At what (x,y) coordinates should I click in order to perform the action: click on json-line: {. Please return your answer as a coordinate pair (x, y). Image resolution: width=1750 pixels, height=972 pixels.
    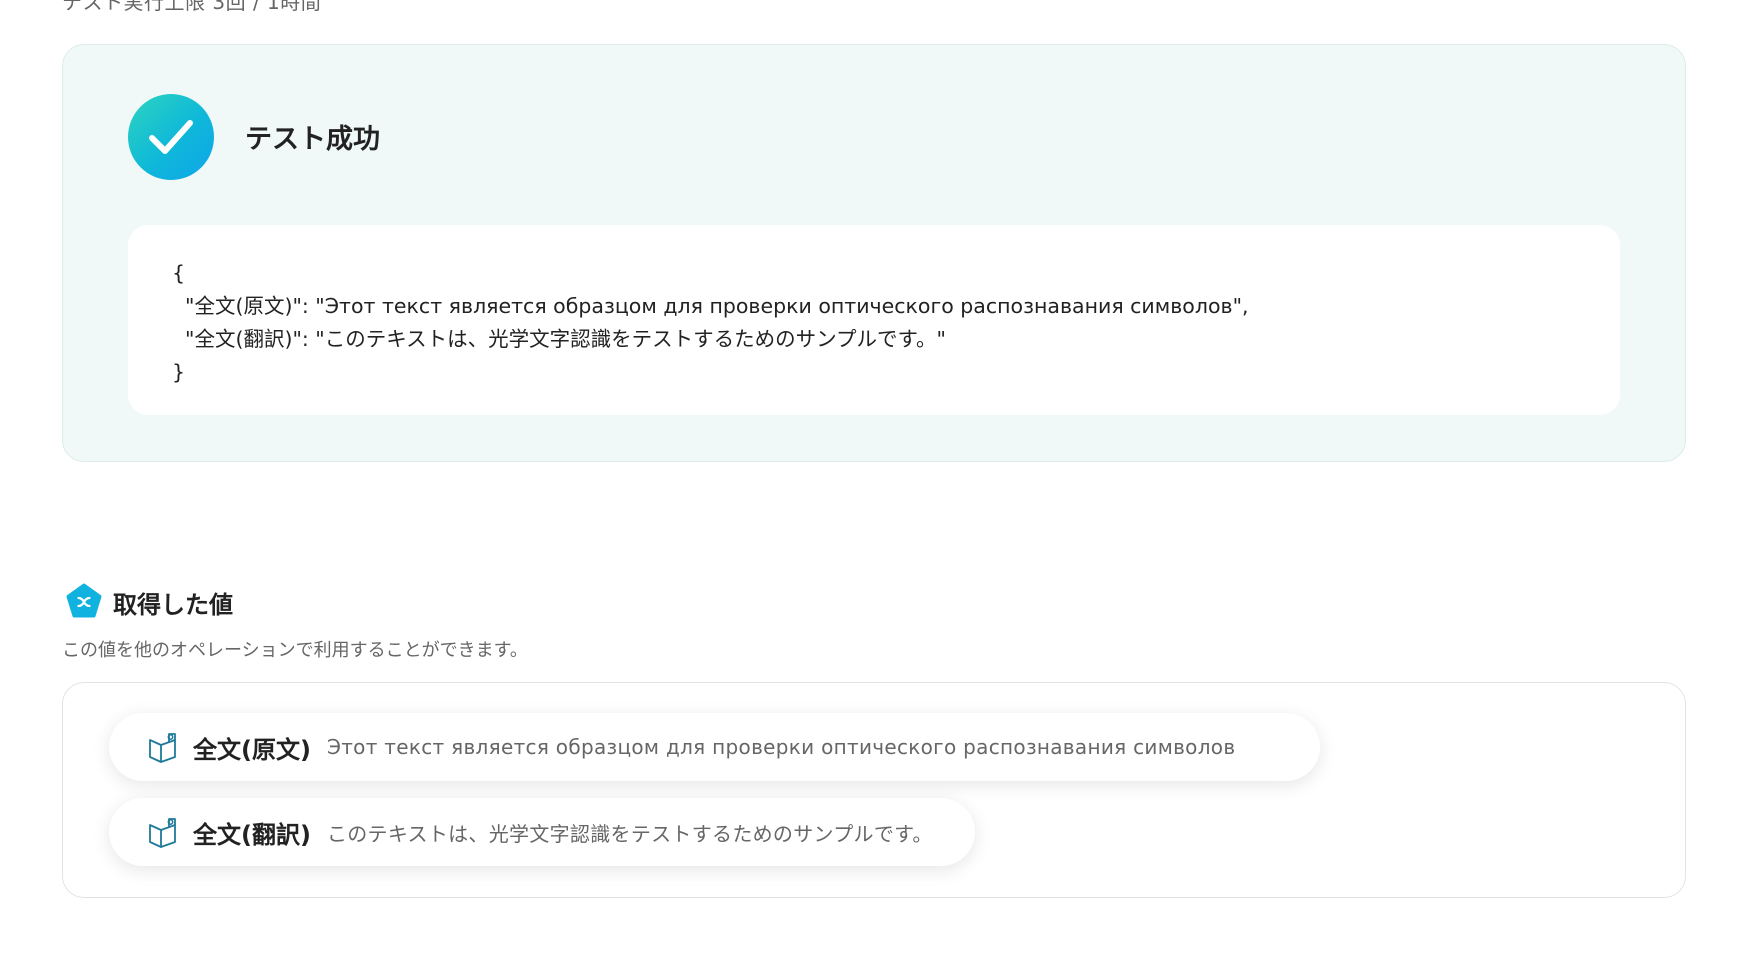
    Looking at the image, I should click on (179, 273).